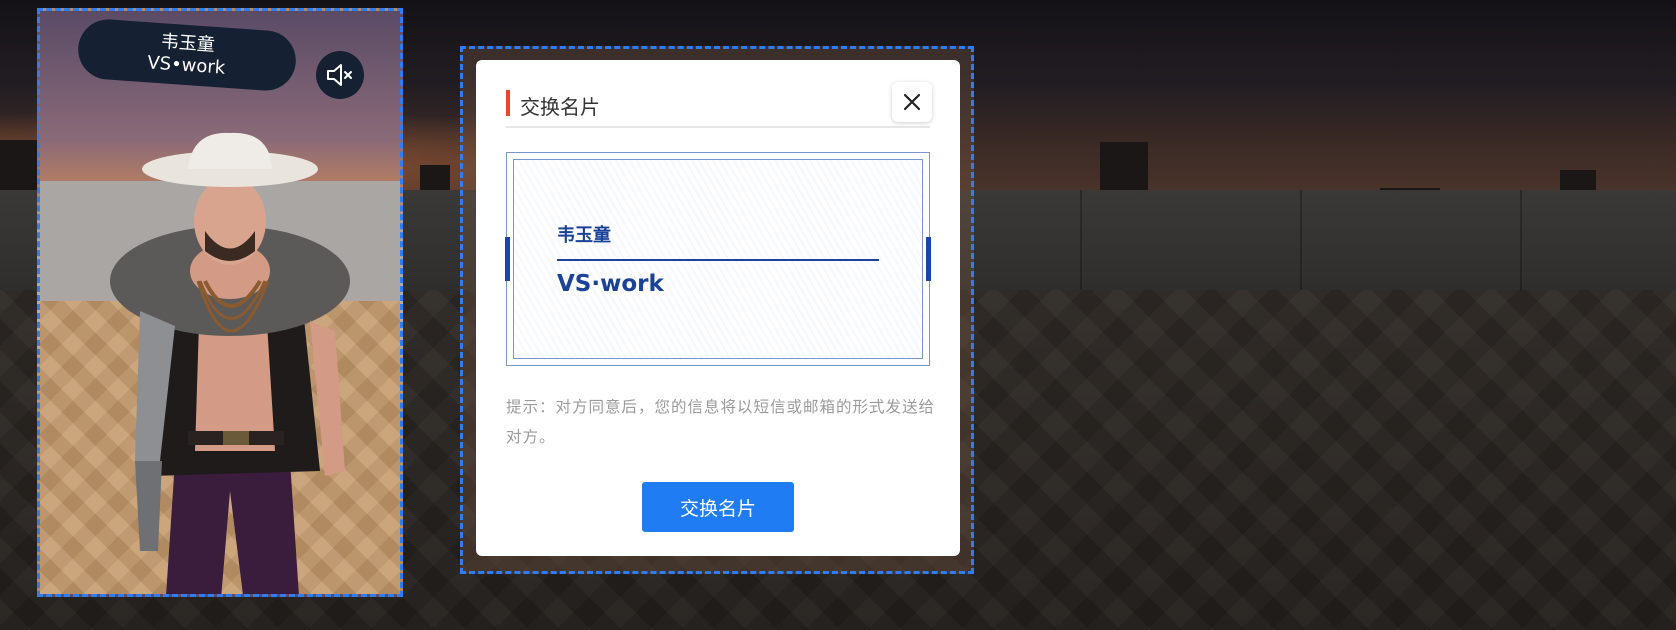 This screenshot has height=630, width=1676. I want to click on card-name: 韦玉童, so click(584, 235).